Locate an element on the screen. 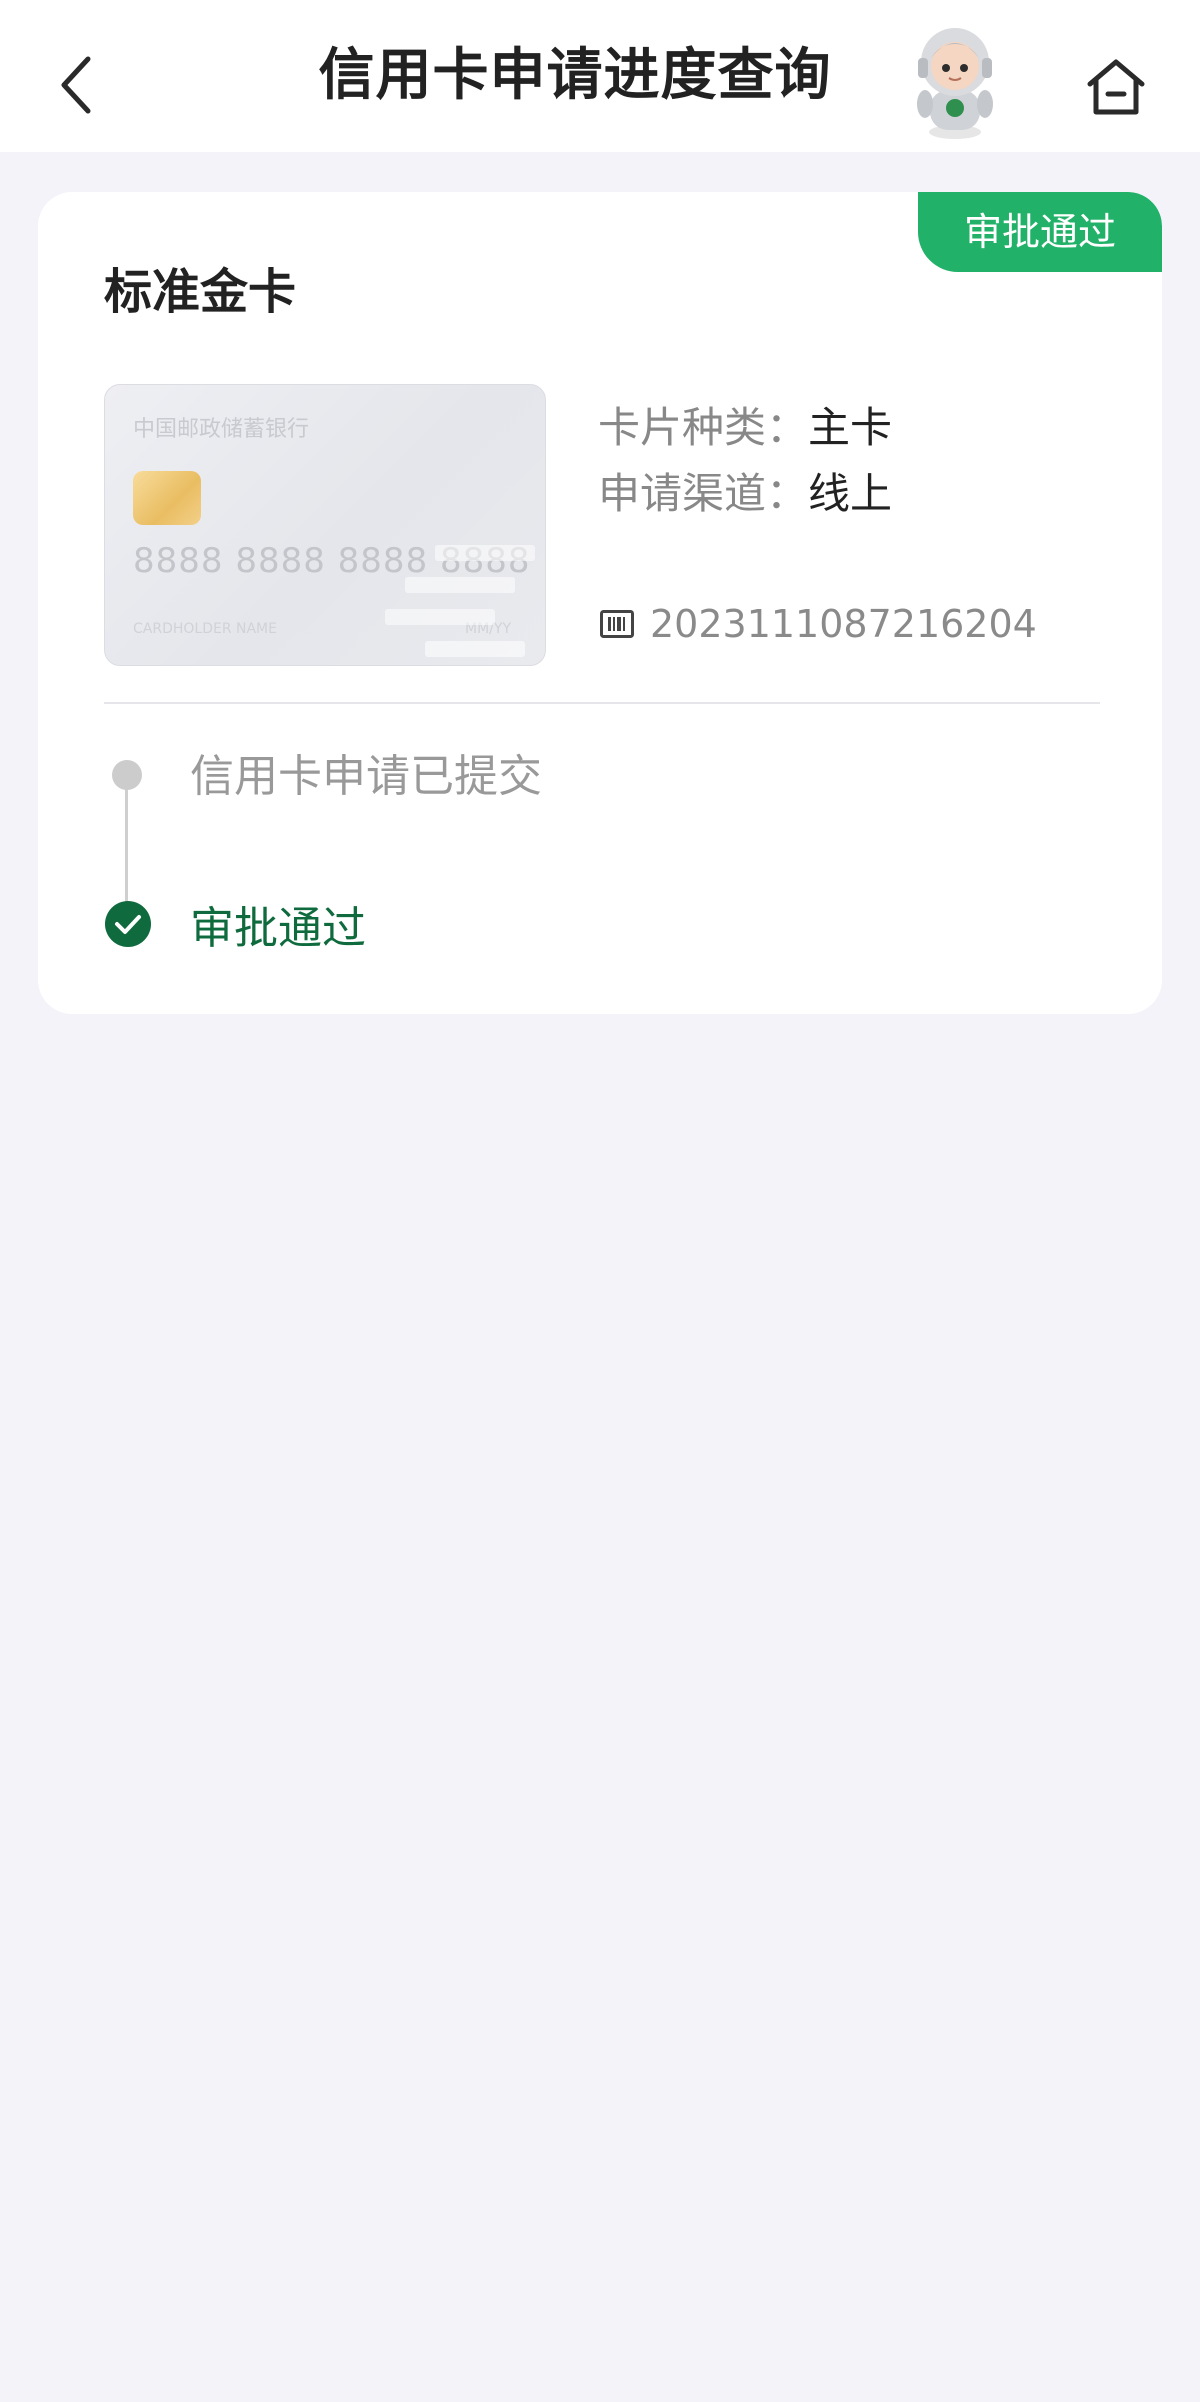 The image size is (1200, 2402). divider is located at coordinates (602, 703).